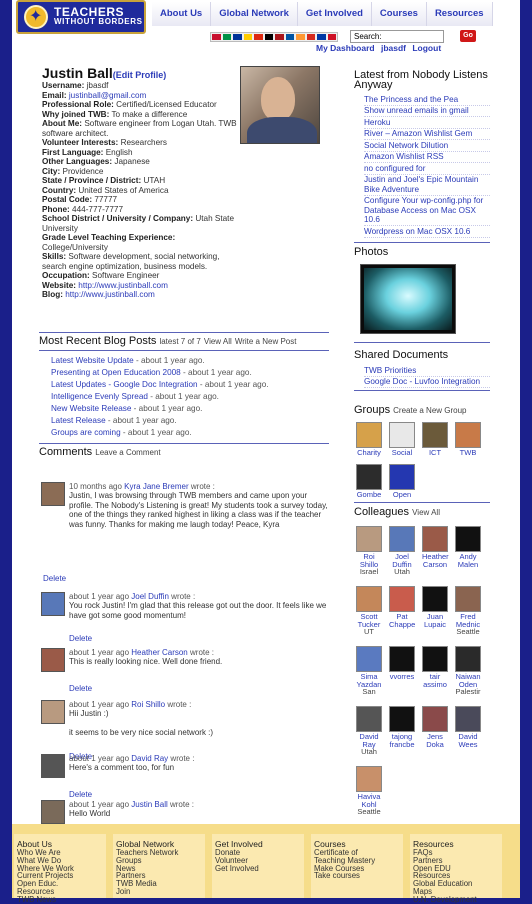 This screenshot has height=904, width=532. I want to click on blog-post-link: Groups are coming, so click(86, 432).